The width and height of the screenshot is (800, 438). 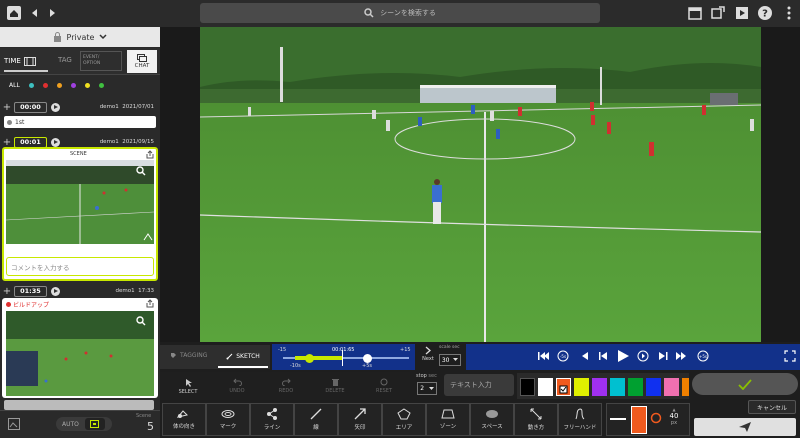 I want to click on swatch-pink, so click(x=671, y=387).